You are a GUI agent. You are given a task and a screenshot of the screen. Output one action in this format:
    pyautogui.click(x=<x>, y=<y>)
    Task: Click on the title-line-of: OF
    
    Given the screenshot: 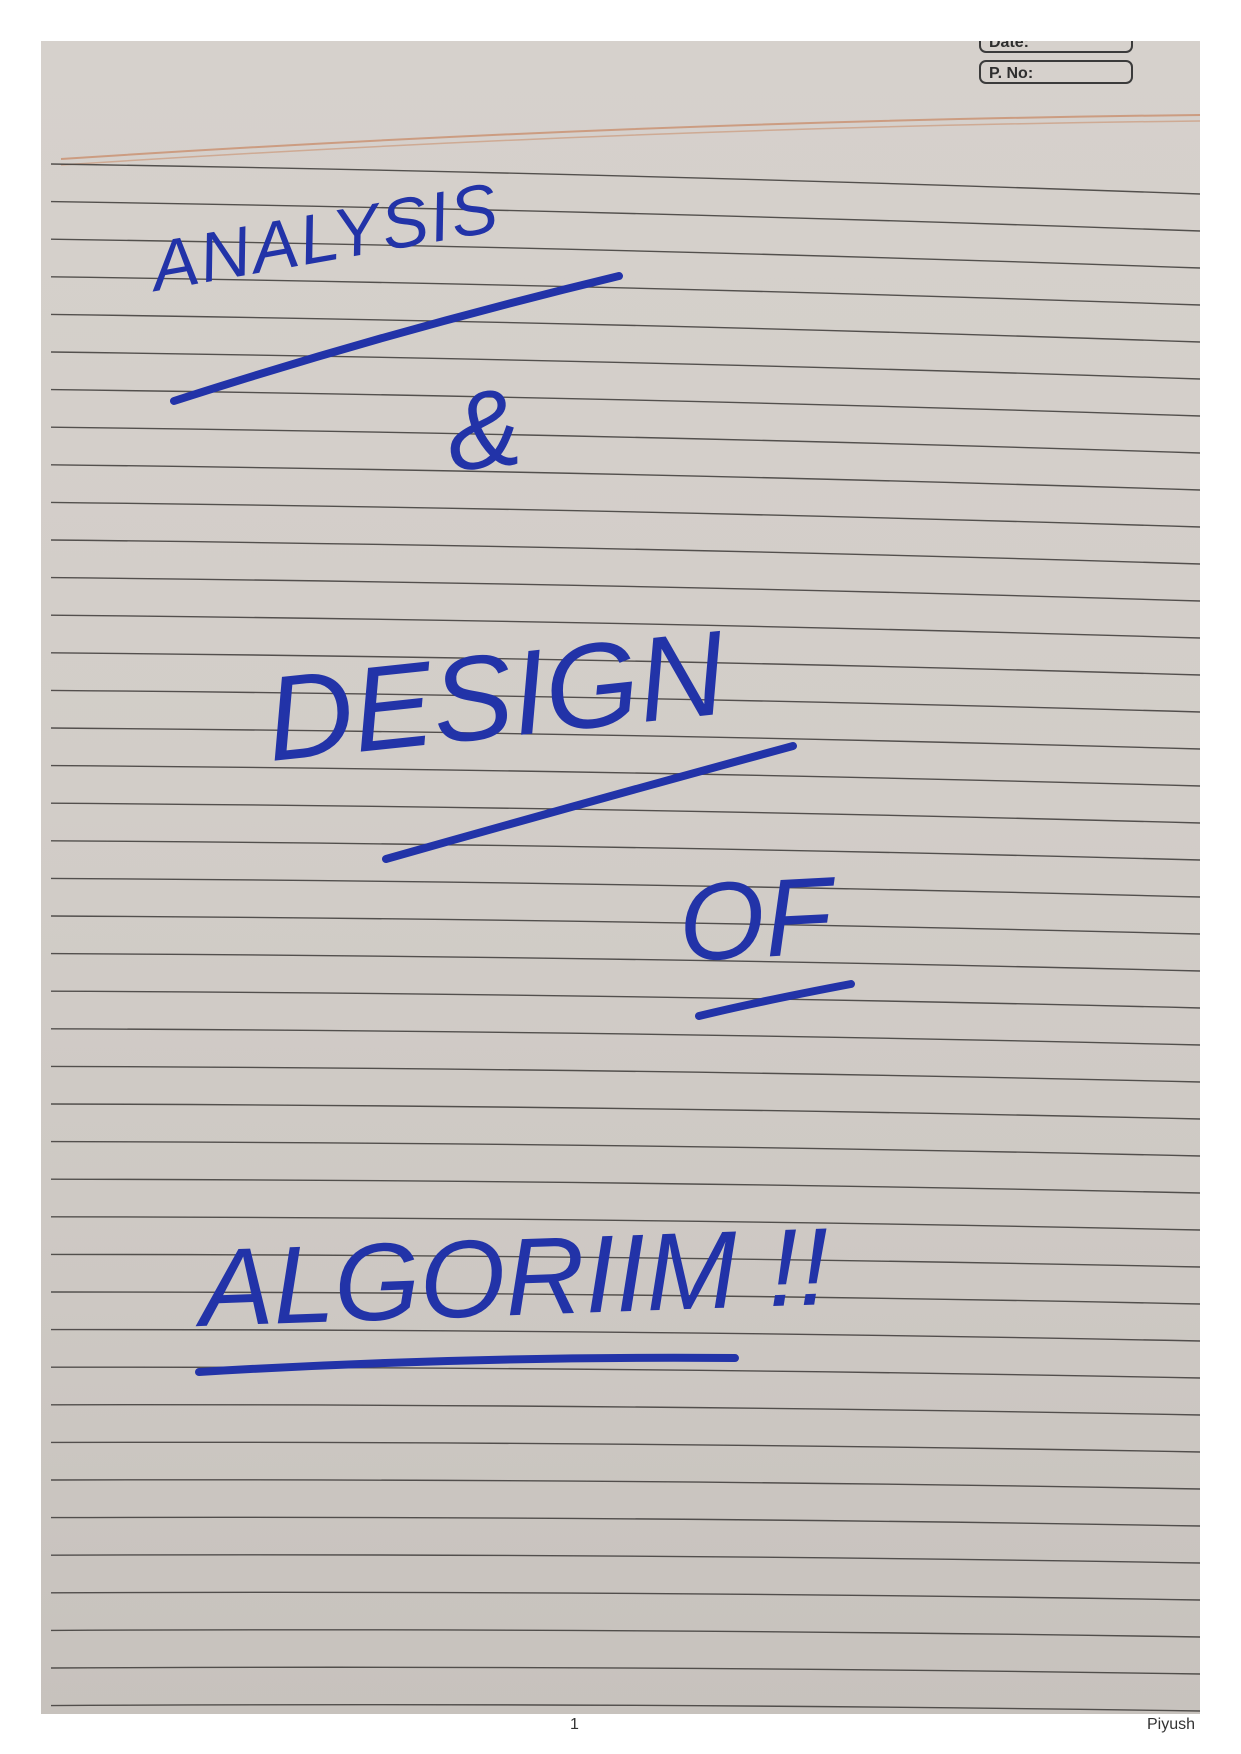 What is the action you would take?
    pyautogui.click(x=758, y=919)
    